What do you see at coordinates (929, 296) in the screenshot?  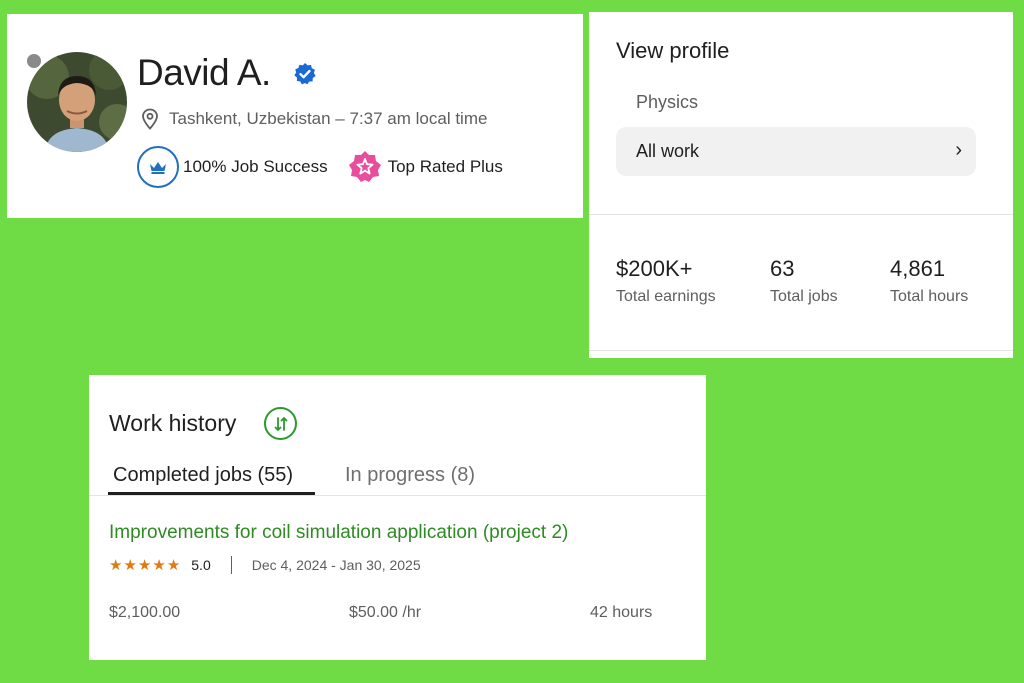 I see `stat-label: Total hours` at bounding box center [929, 296].